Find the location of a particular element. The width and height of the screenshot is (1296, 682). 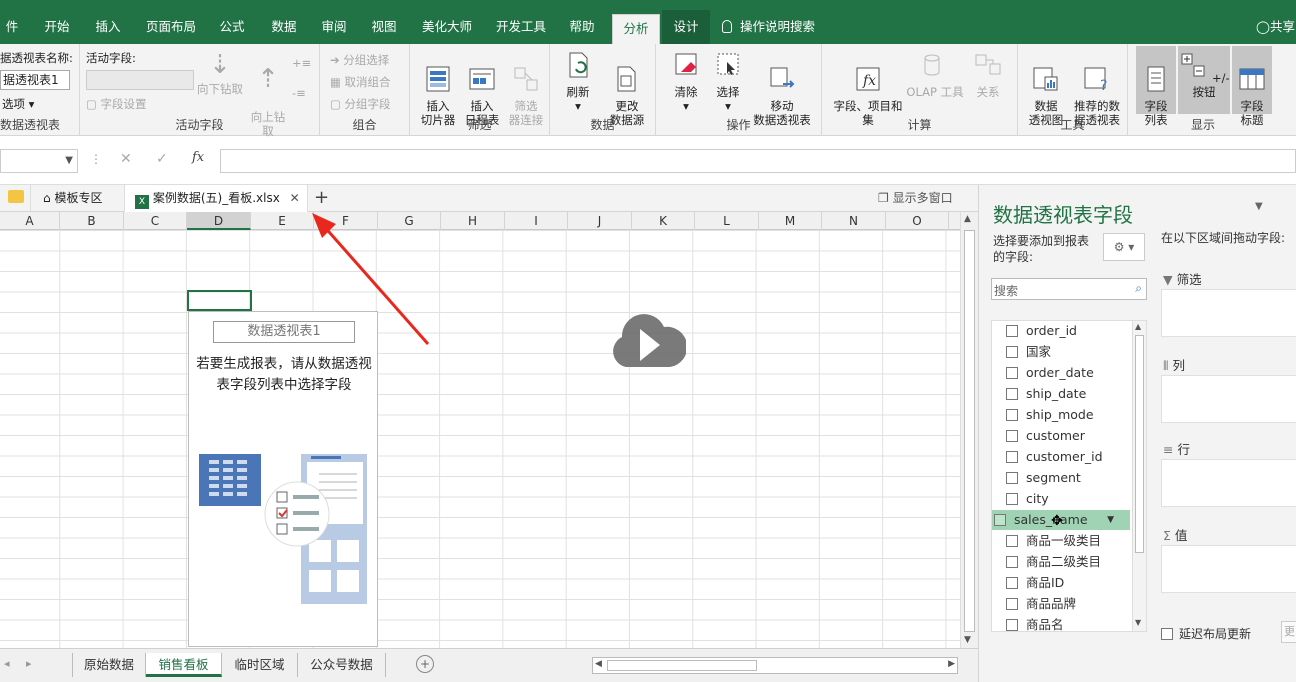

column-header: D is located at coordinates (219, 221).